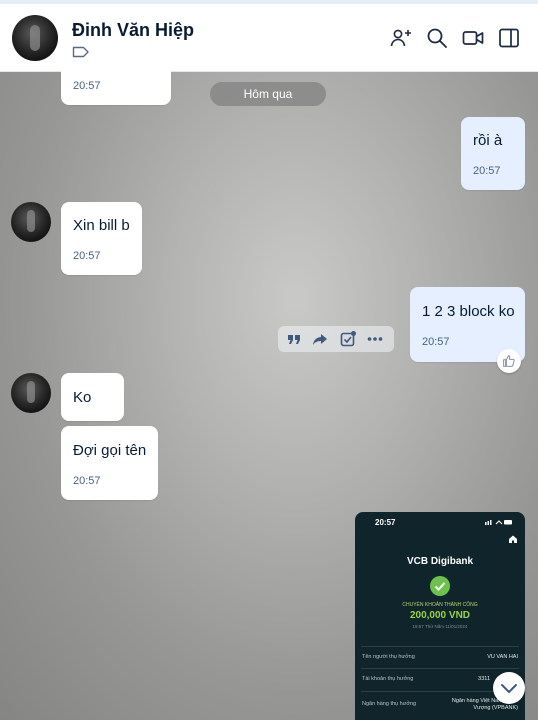  What do you see at coordinates (268, 94) in the screenshot?
I see `date-separator: Hôm qua` at bounding box center [268, 94].